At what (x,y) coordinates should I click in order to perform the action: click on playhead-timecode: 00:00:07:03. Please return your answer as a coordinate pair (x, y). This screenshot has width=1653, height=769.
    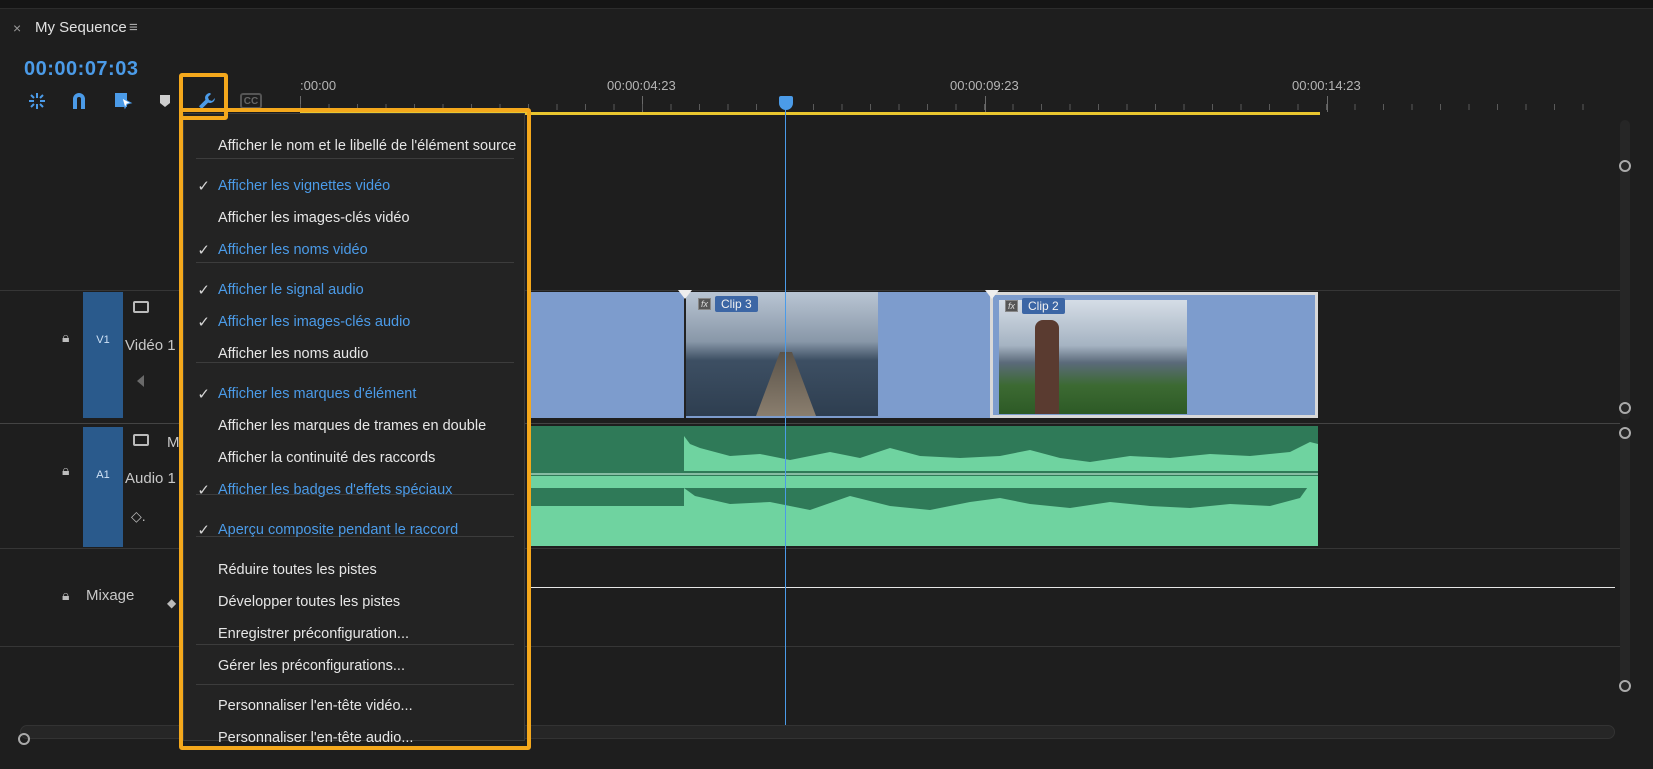
    Looking at the image, I should click on (81, 69).